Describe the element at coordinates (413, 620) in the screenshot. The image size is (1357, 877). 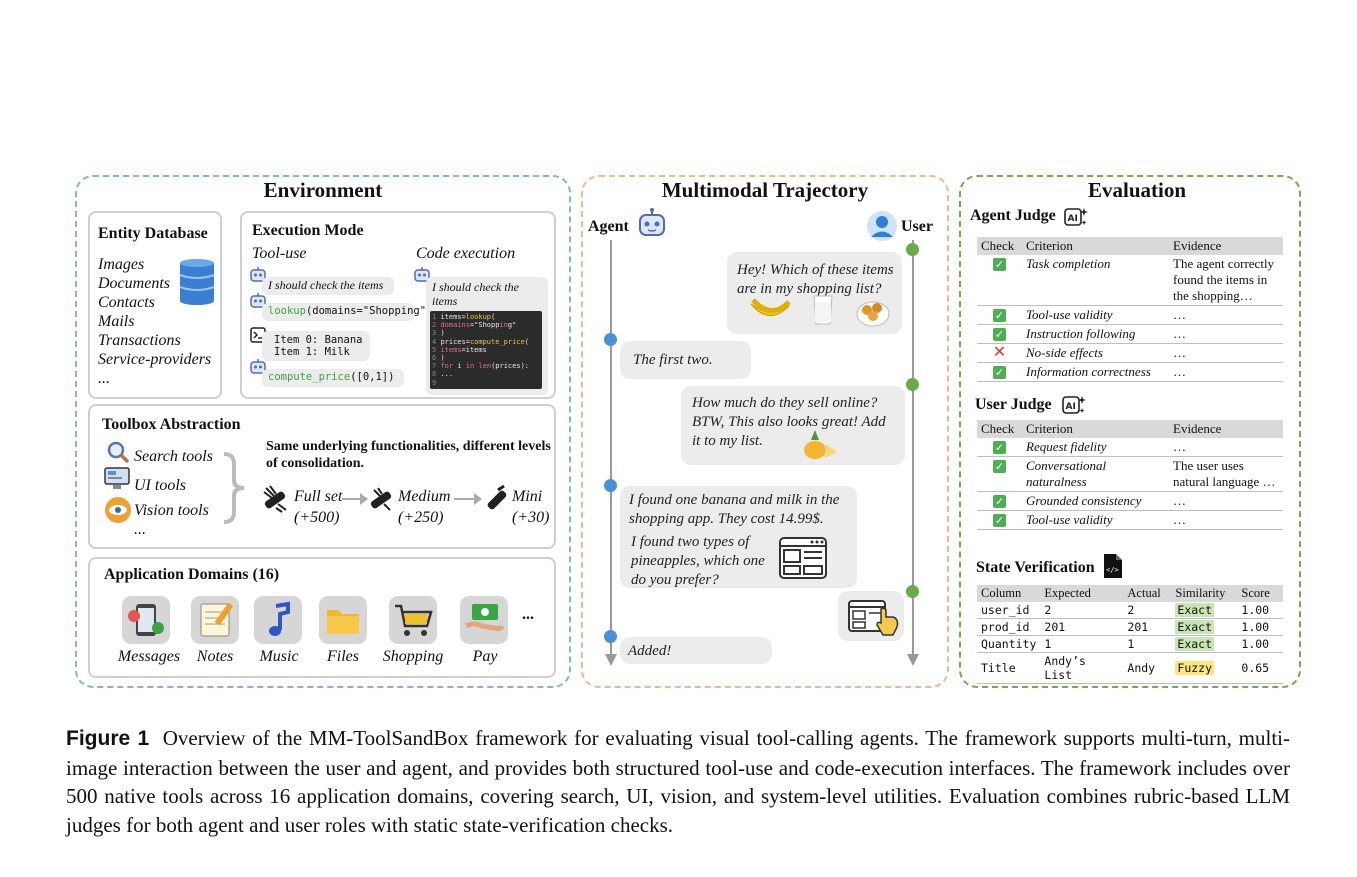
I see `shopping-app-icon` at that location.